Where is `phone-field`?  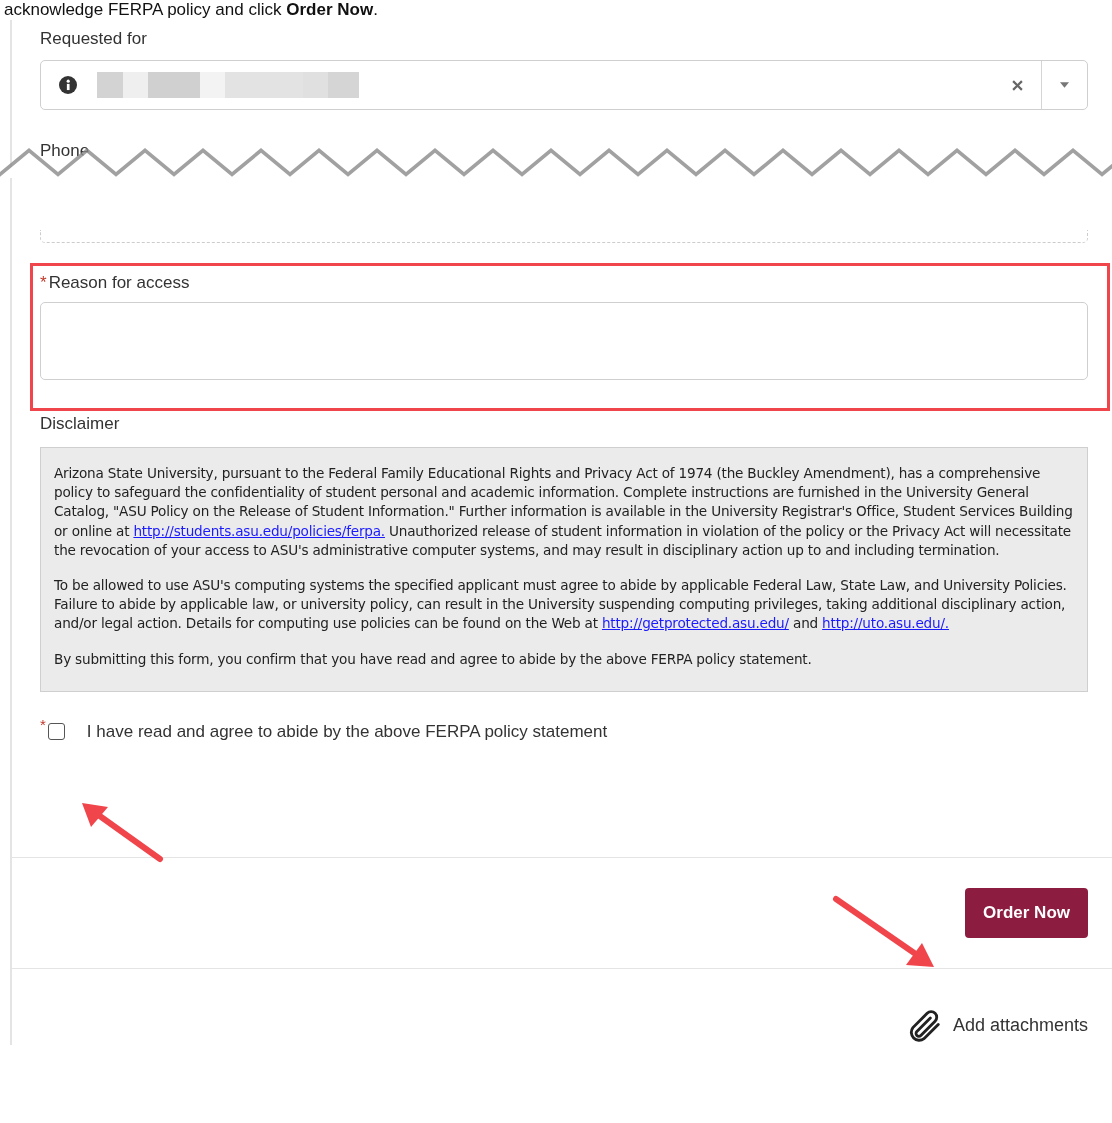 phone-field is located at coordinates (564, 236).